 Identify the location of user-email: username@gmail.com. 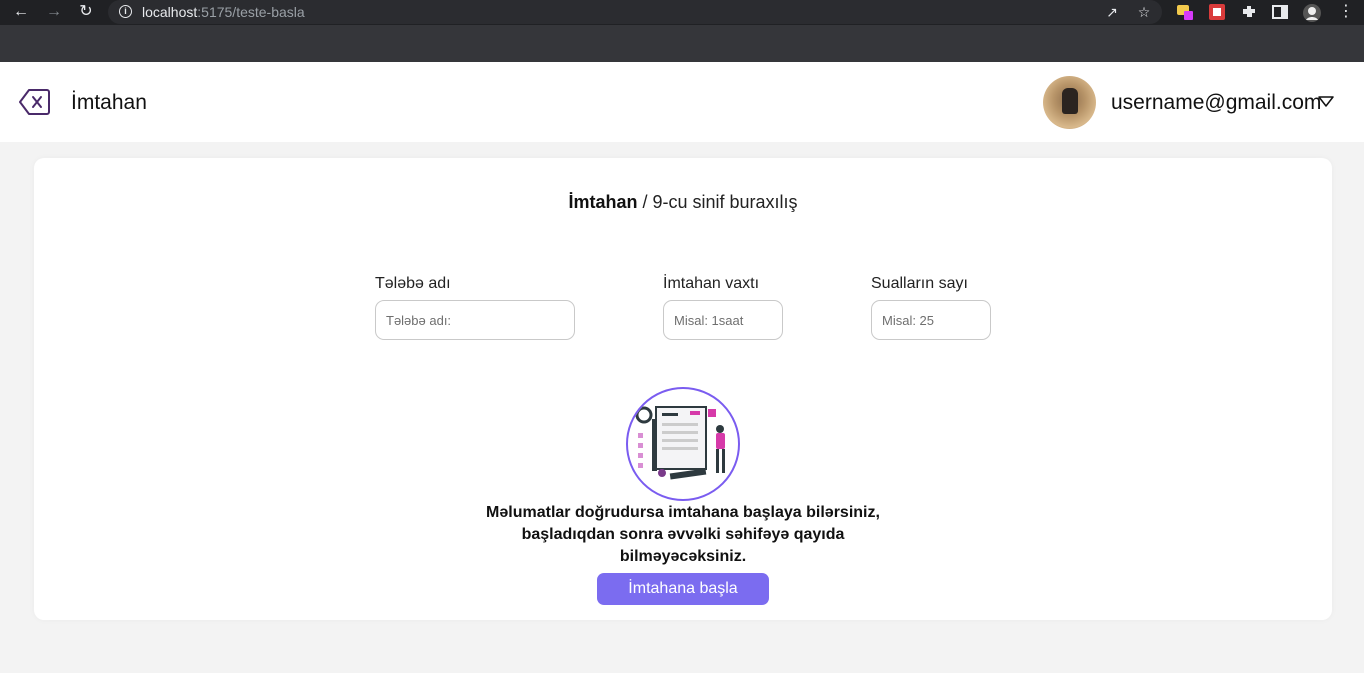
(1216, 103).